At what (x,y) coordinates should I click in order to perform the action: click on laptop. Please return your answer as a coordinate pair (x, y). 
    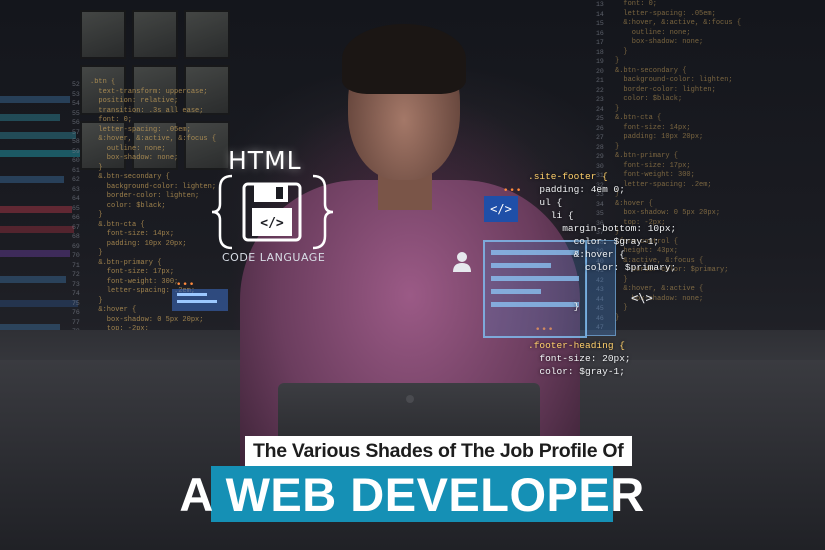
    Looking at the image, I should click on (409, 413).